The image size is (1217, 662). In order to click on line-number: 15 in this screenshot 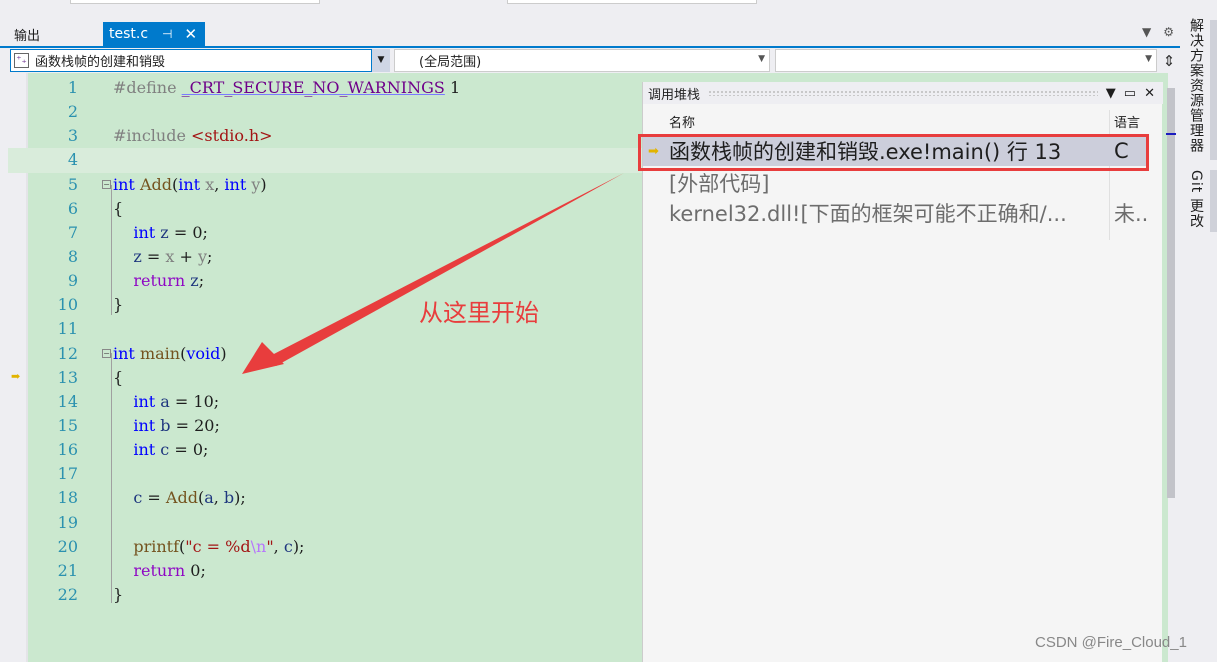, I will do `click(67, 425)`.